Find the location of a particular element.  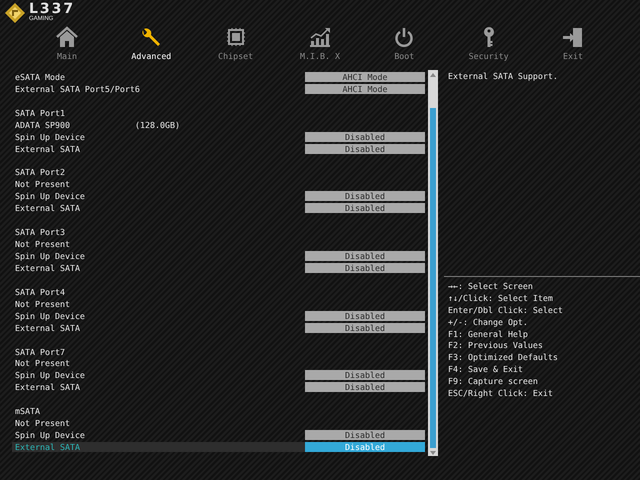

key-hint: ESC/Right Click: Exit is located at coordinates (501, 394).